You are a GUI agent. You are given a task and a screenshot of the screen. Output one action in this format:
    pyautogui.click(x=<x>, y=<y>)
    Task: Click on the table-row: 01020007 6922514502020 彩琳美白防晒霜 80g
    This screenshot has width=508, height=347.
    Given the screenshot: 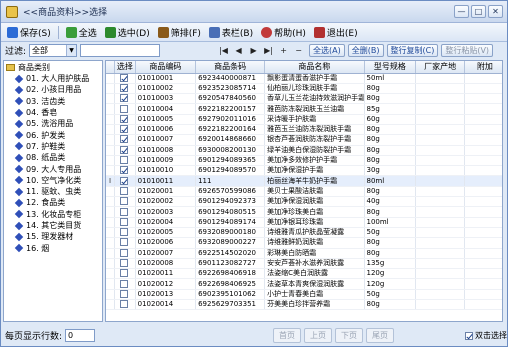 What is the action you would take?
    pyautogui.click(x=304, y=253)
    